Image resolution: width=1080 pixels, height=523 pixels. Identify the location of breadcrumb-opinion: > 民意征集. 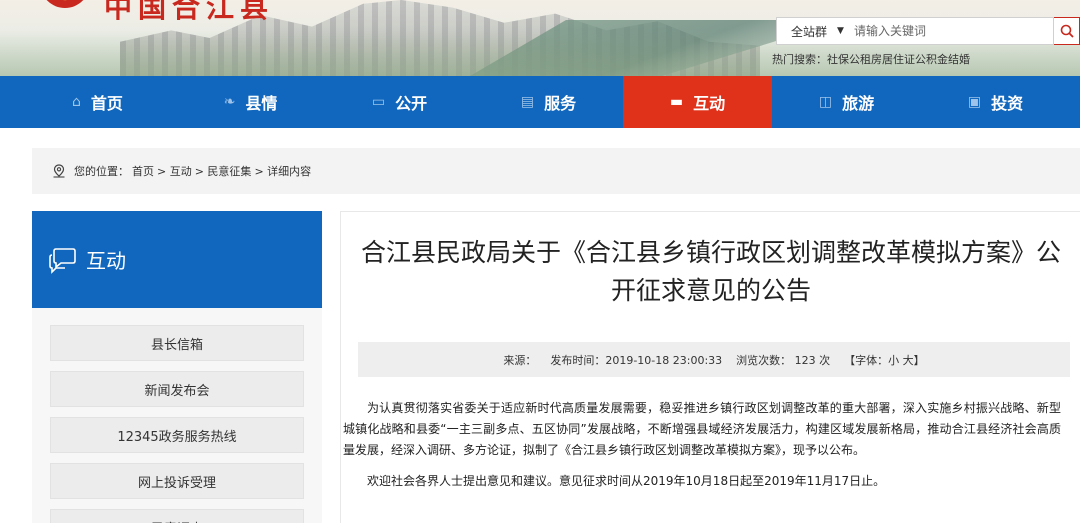
(223, 171).